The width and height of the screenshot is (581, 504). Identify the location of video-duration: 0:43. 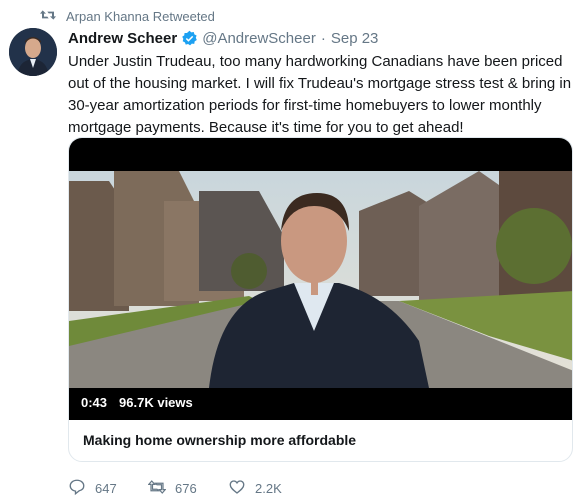
(94, 402).